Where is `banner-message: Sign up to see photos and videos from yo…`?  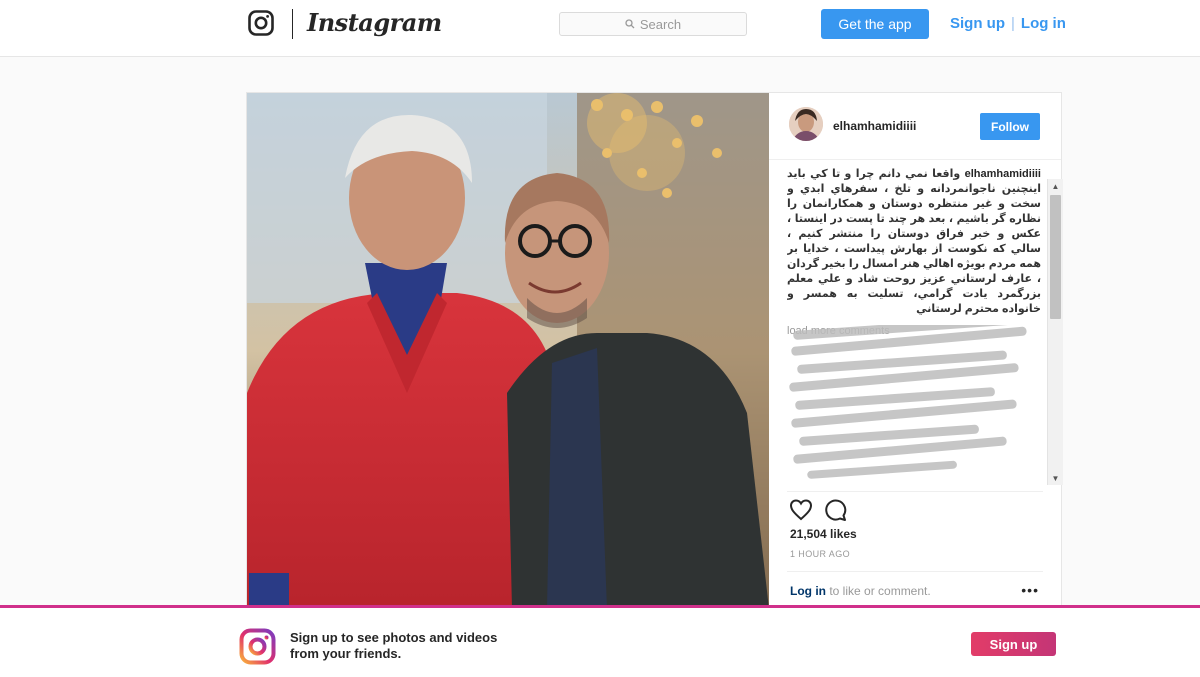
banner-message: Sign up to see photos and videos from yo… is located at coordinates (394, 645).